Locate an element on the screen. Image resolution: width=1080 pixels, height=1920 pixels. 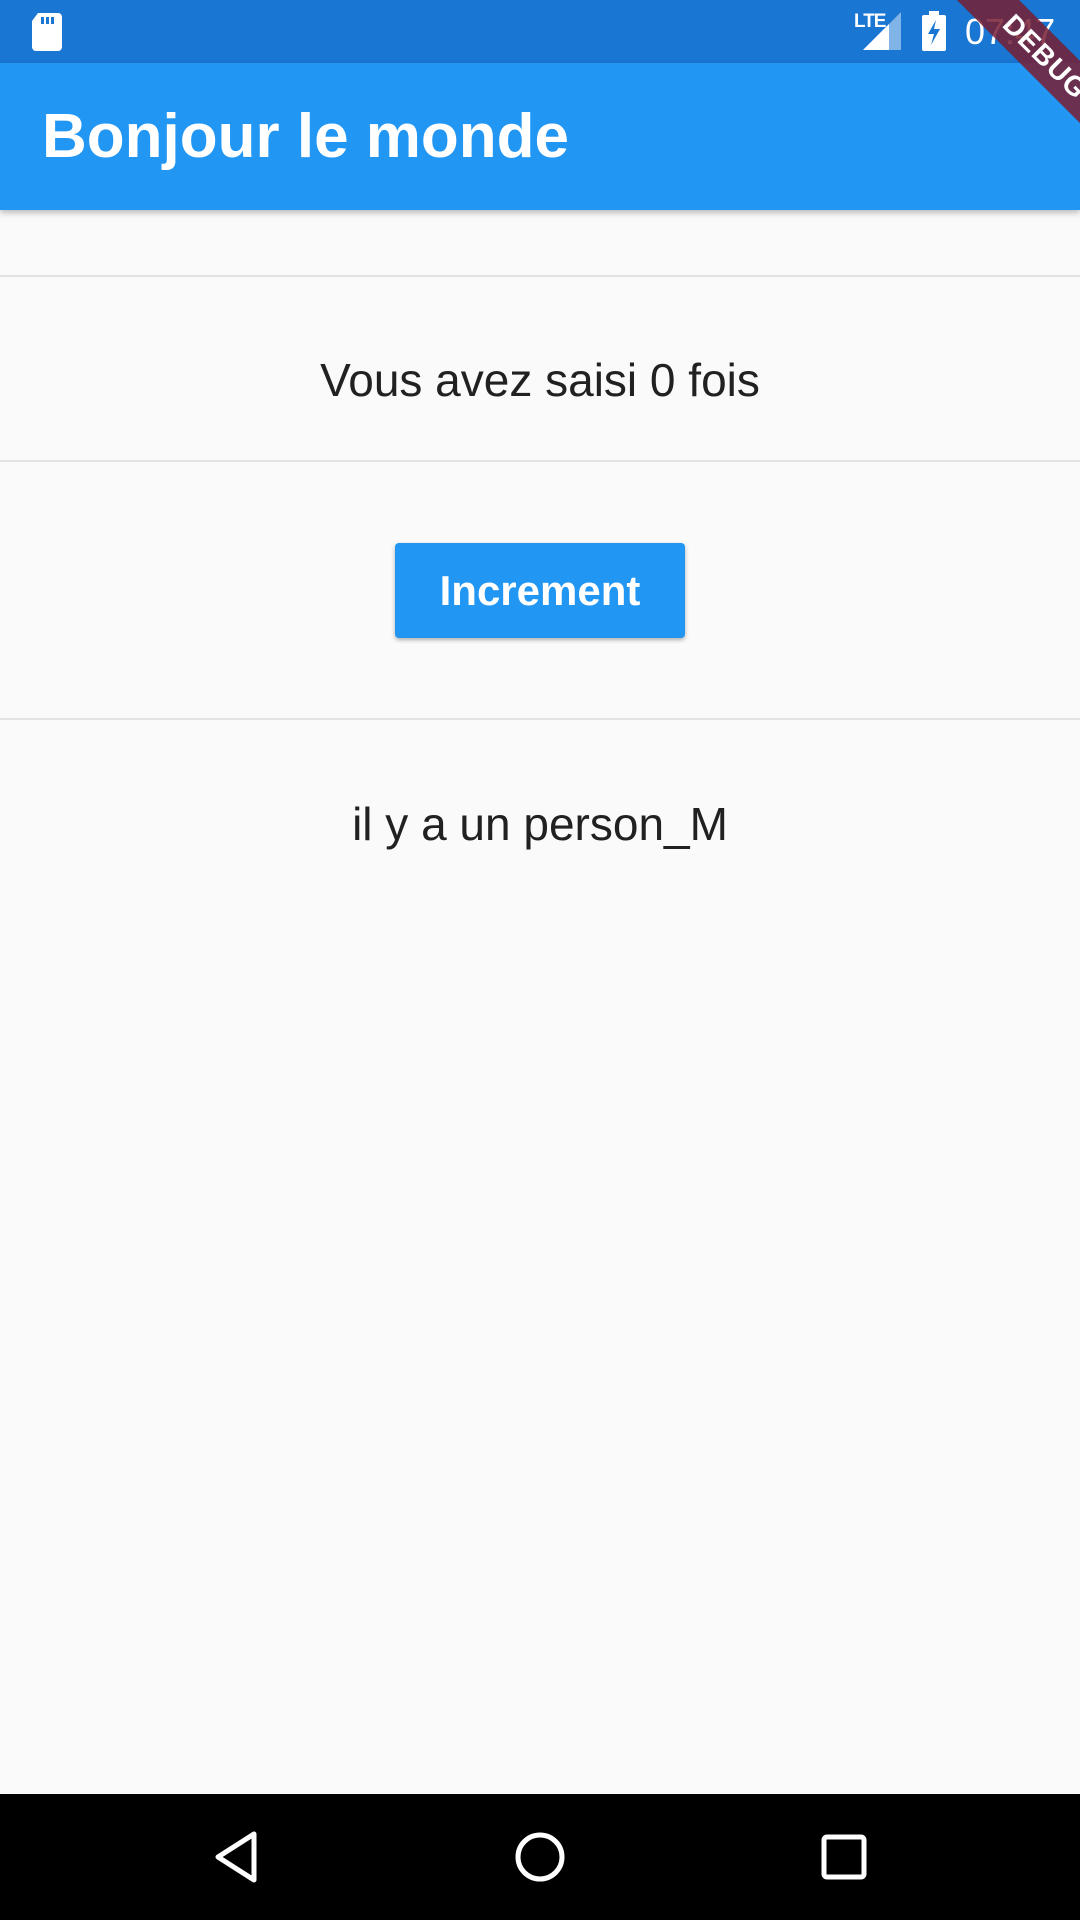
increment-button: Increment is located at coordinates (540, 590).